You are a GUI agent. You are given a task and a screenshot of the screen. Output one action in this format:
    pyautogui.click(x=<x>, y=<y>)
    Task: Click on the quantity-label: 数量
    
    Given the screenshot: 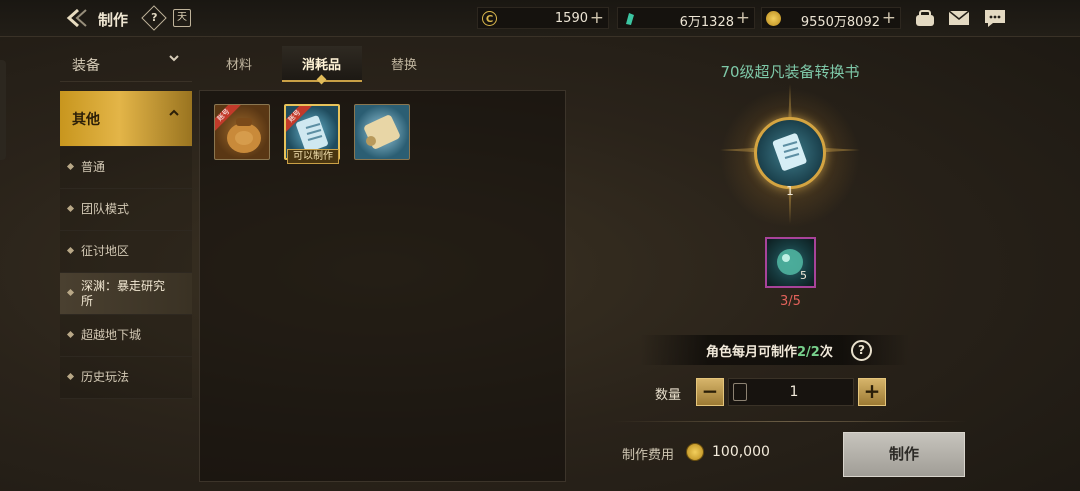 What is the action you would take?
    pyautogui.click(x=668, y=395)
    